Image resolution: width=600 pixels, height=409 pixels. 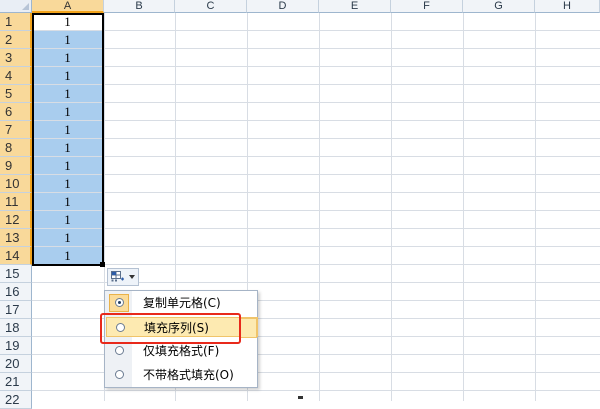 What do you see at coordinates (499, 6) in the screenshot?
I see `column-header-g: G` at bounding box center [499, 6].